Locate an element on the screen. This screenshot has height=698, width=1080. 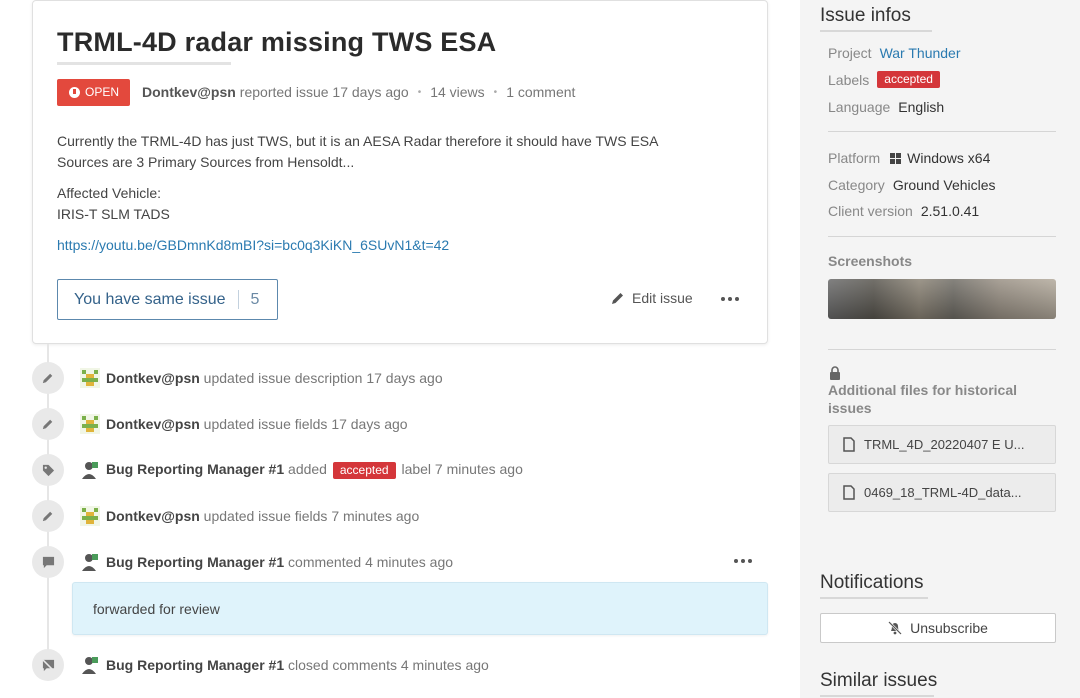
timeline-action: updated issue description 17 days ago is located at coordinates (323, 378).